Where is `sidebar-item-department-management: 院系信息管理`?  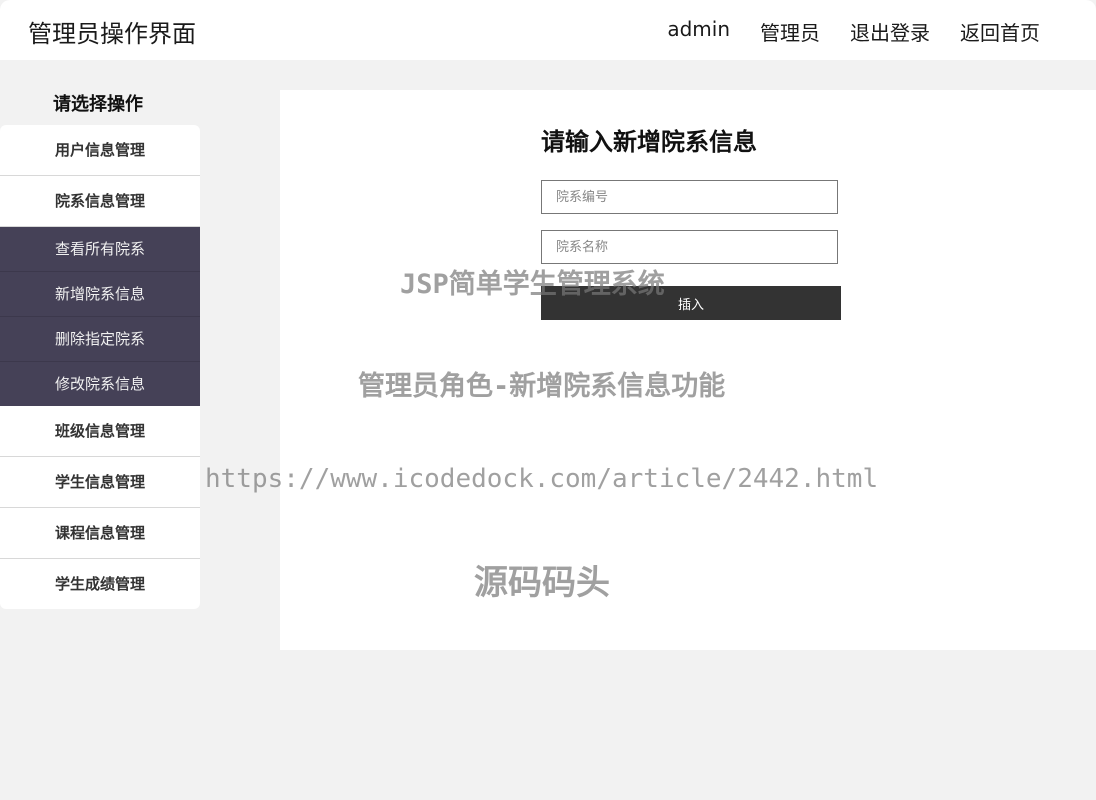 sidebar-item-department-management: 院系信息管理 is located at coordinates (100, 201).